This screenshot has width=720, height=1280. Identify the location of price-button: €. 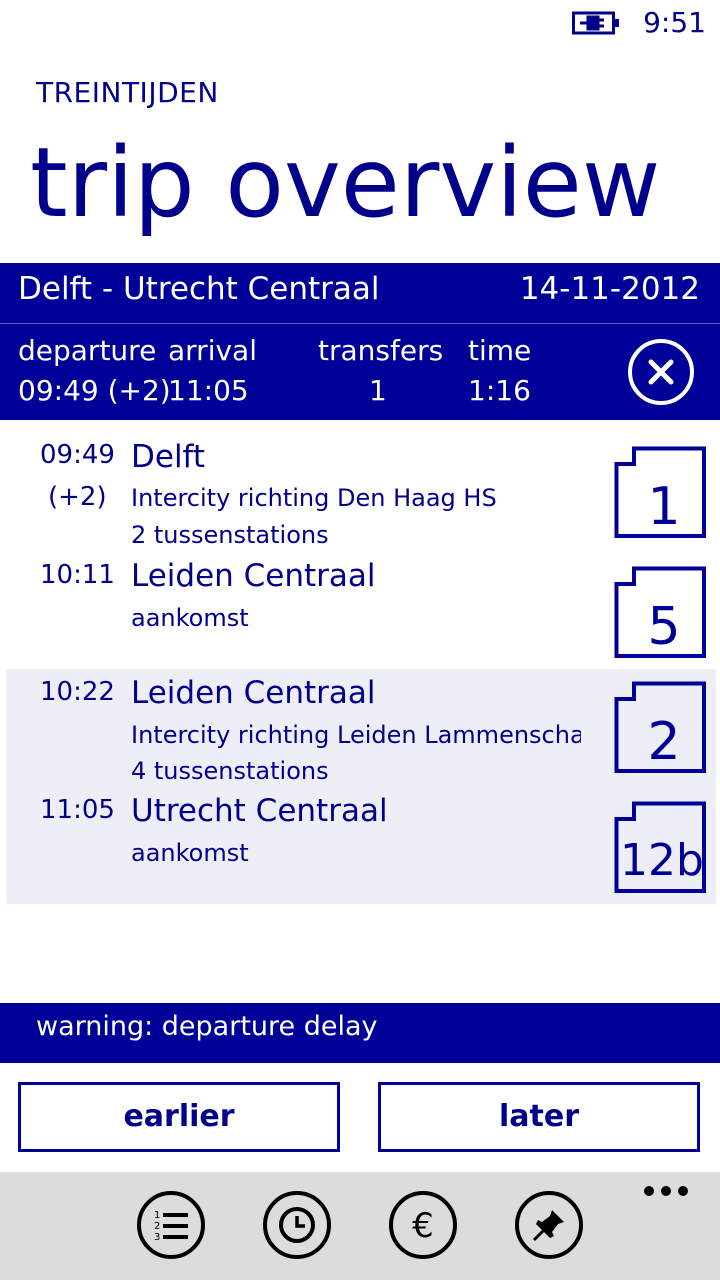
(423, 1225).